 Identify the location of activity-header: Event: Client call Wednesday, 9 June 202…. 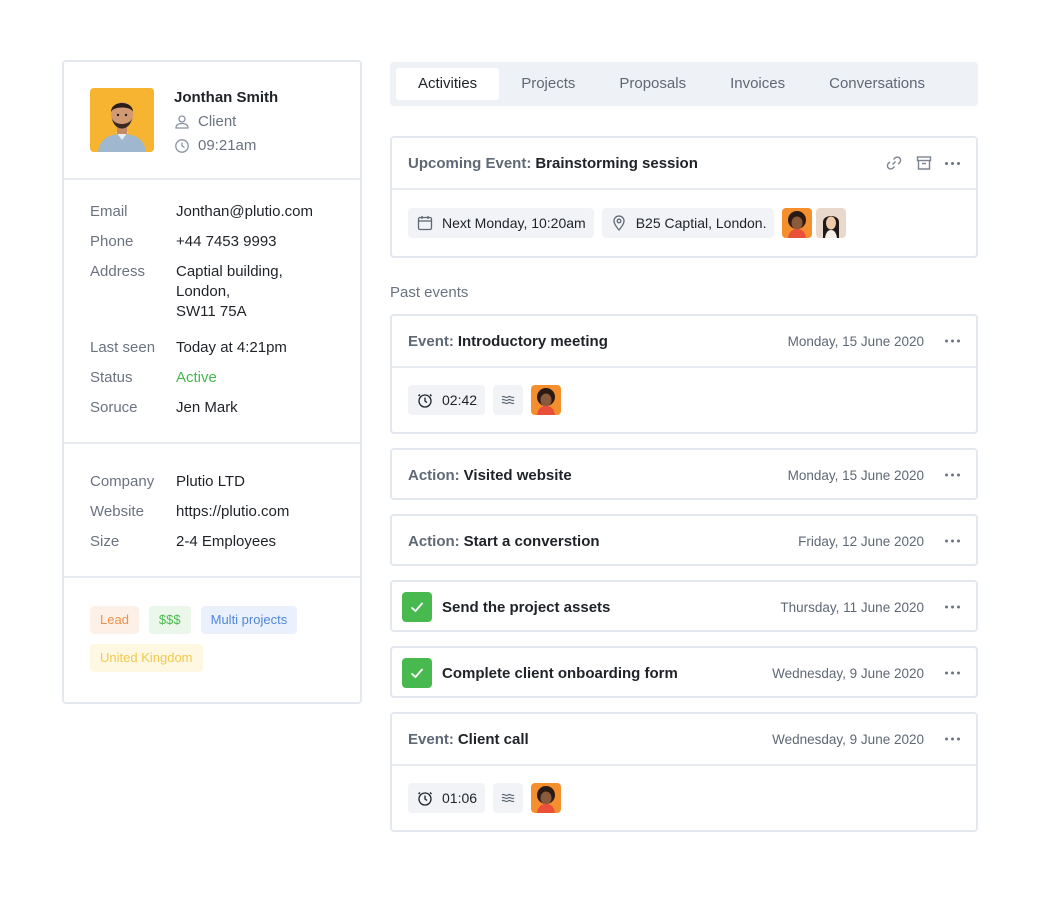
(684, 739).